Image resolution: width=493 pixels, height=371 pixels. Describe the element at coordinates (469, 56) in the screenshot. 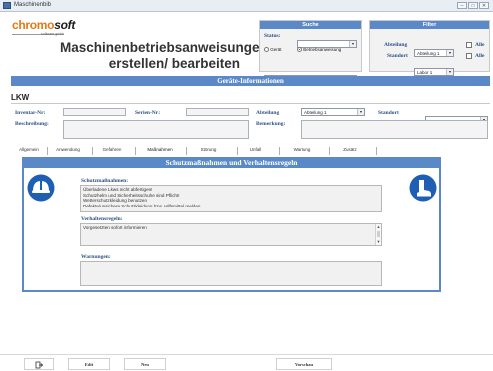

I see `filter-standort-alle-checkbox` at that location.